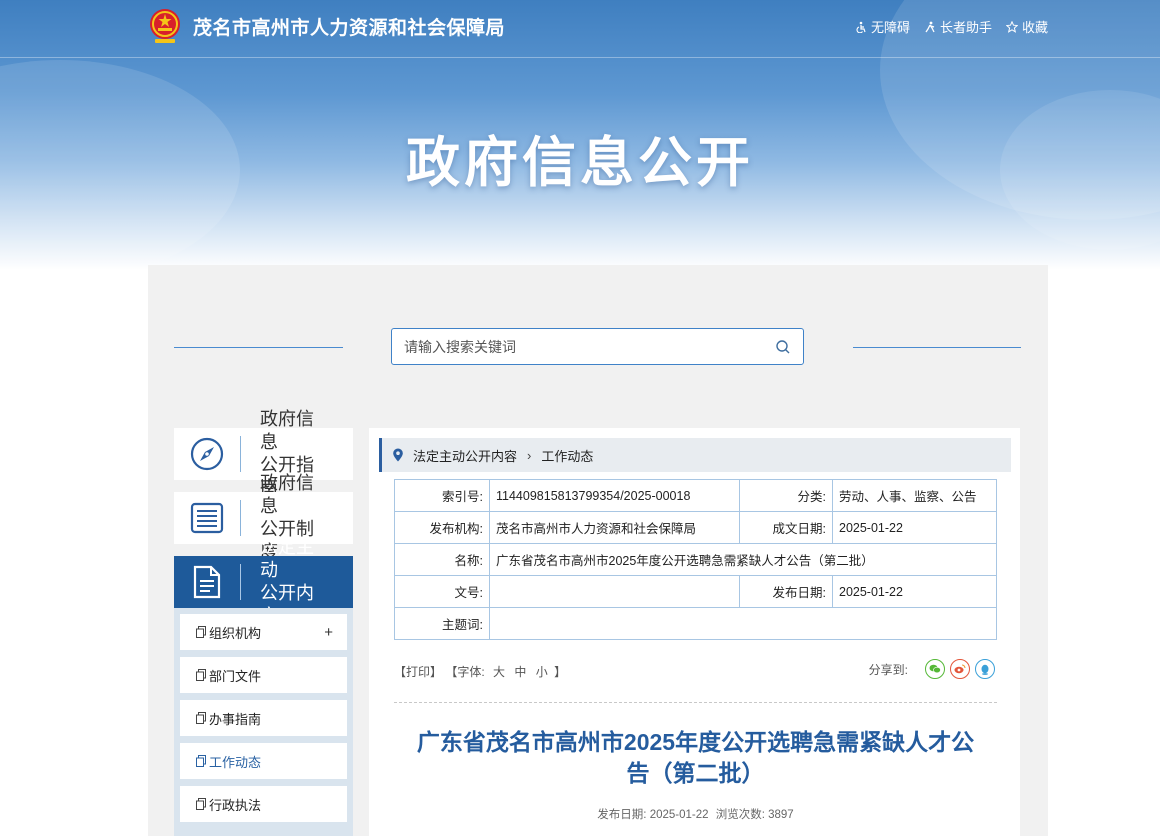 This screenshot has height=836, width=1160. What do you see at coordinates (743, 623) in the screenshot?
I see `subject-value` at bounding box center [743, 623].